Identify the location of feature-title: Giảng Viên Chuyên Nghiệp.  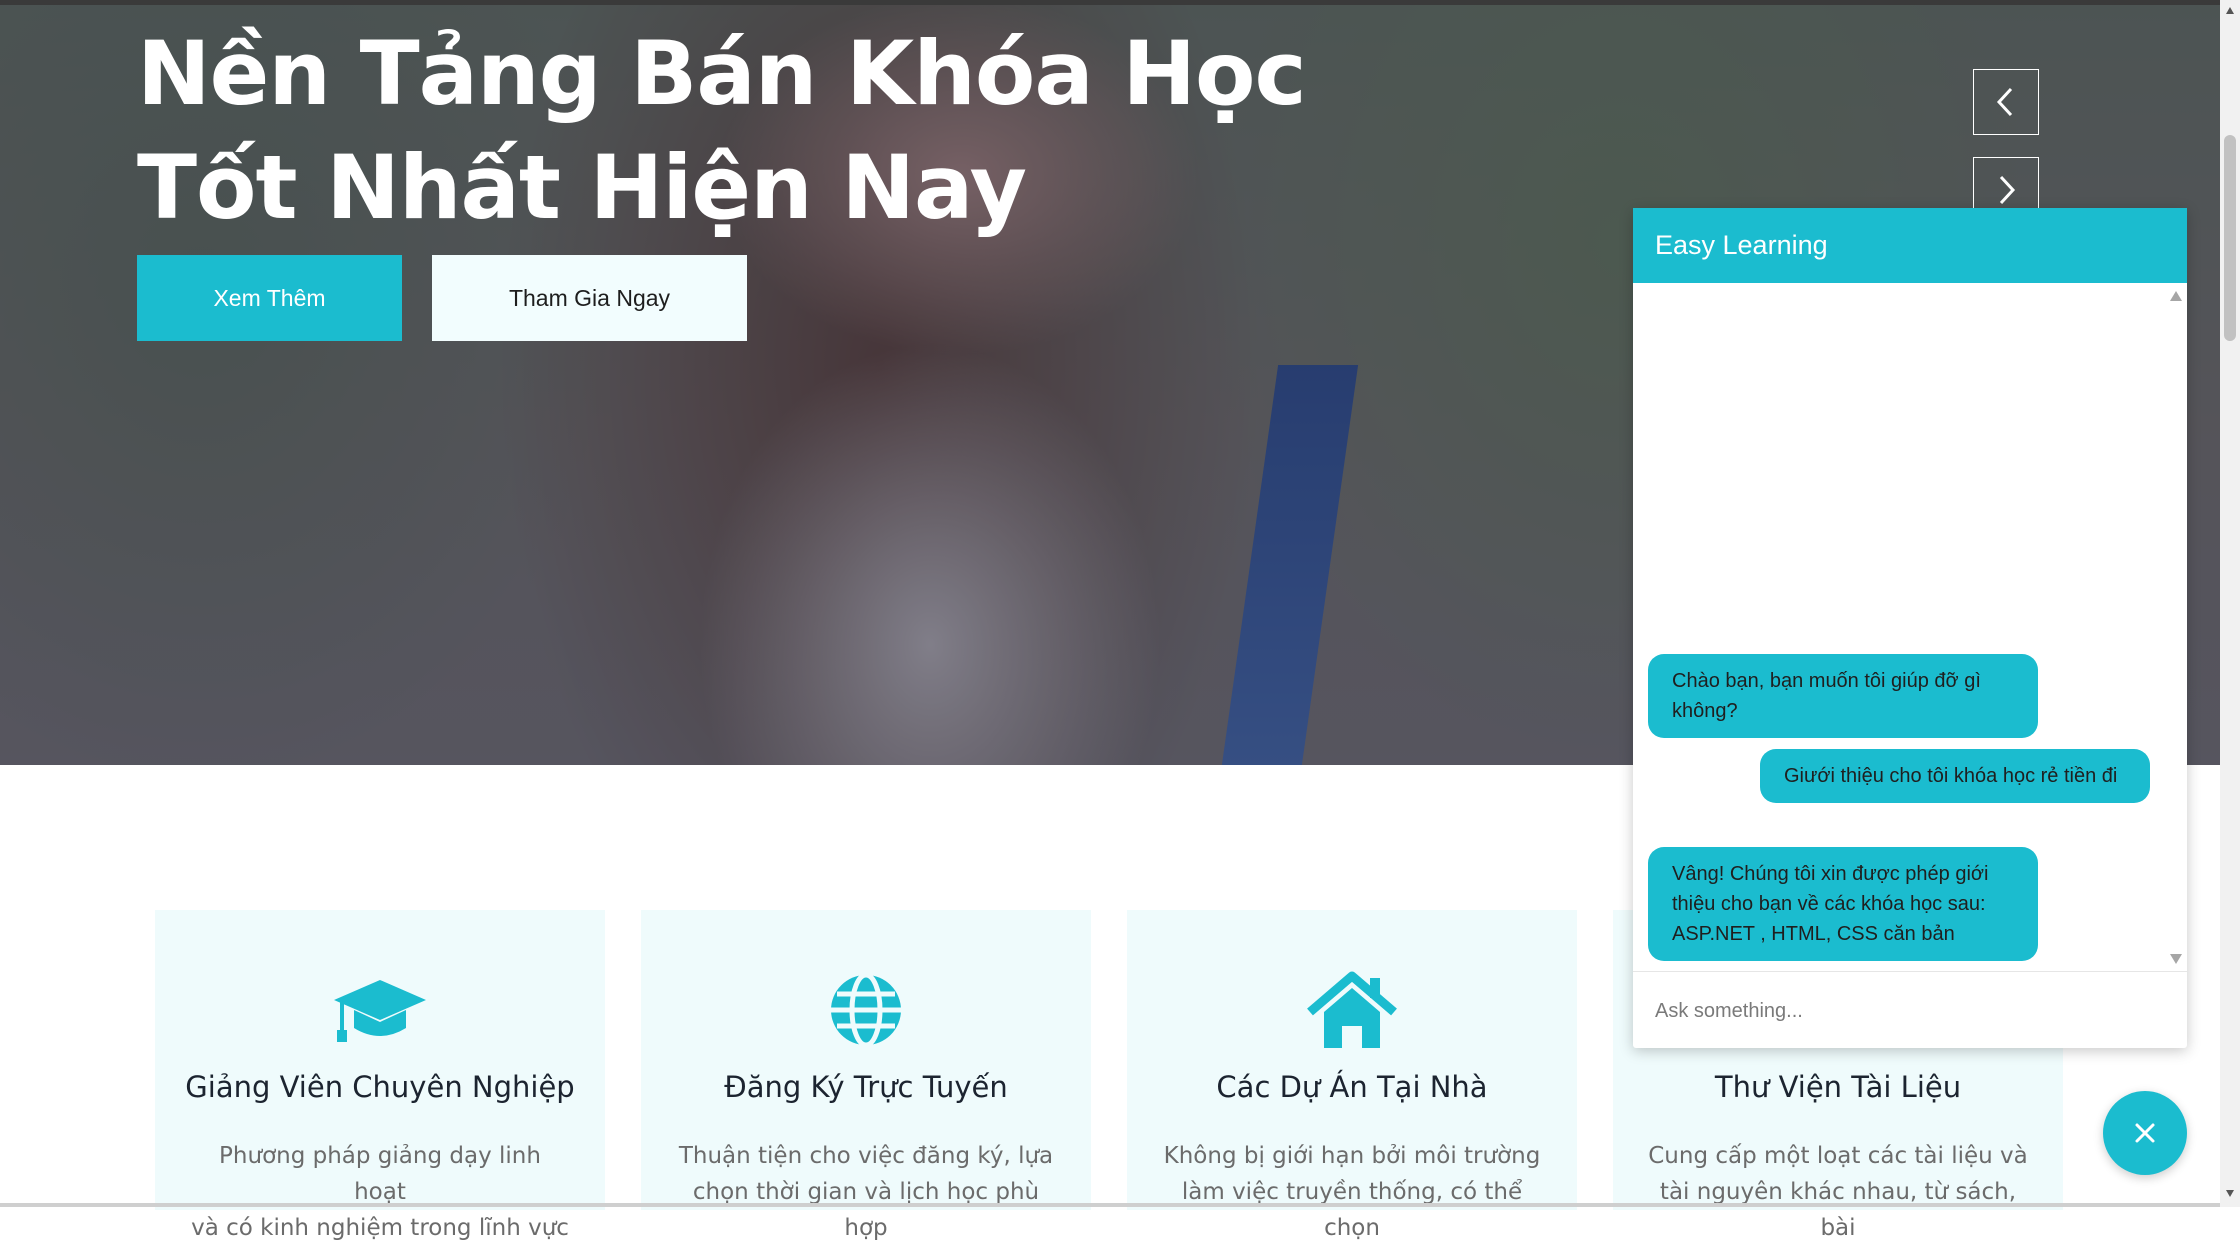
(380, 1087).